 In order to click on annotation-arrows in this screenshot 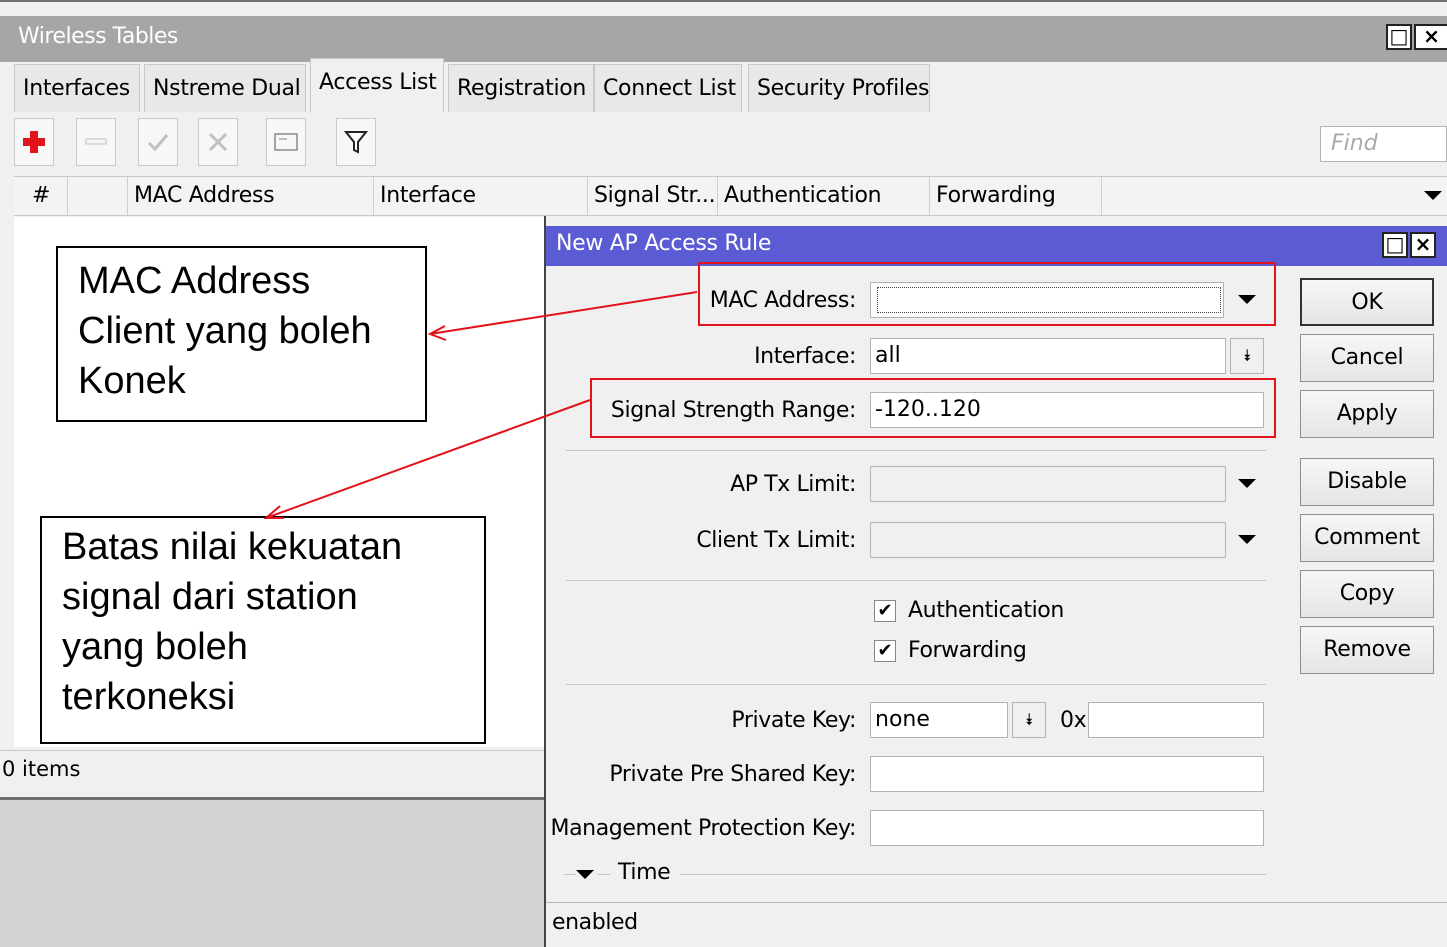, I will do `click(480, 405)`.